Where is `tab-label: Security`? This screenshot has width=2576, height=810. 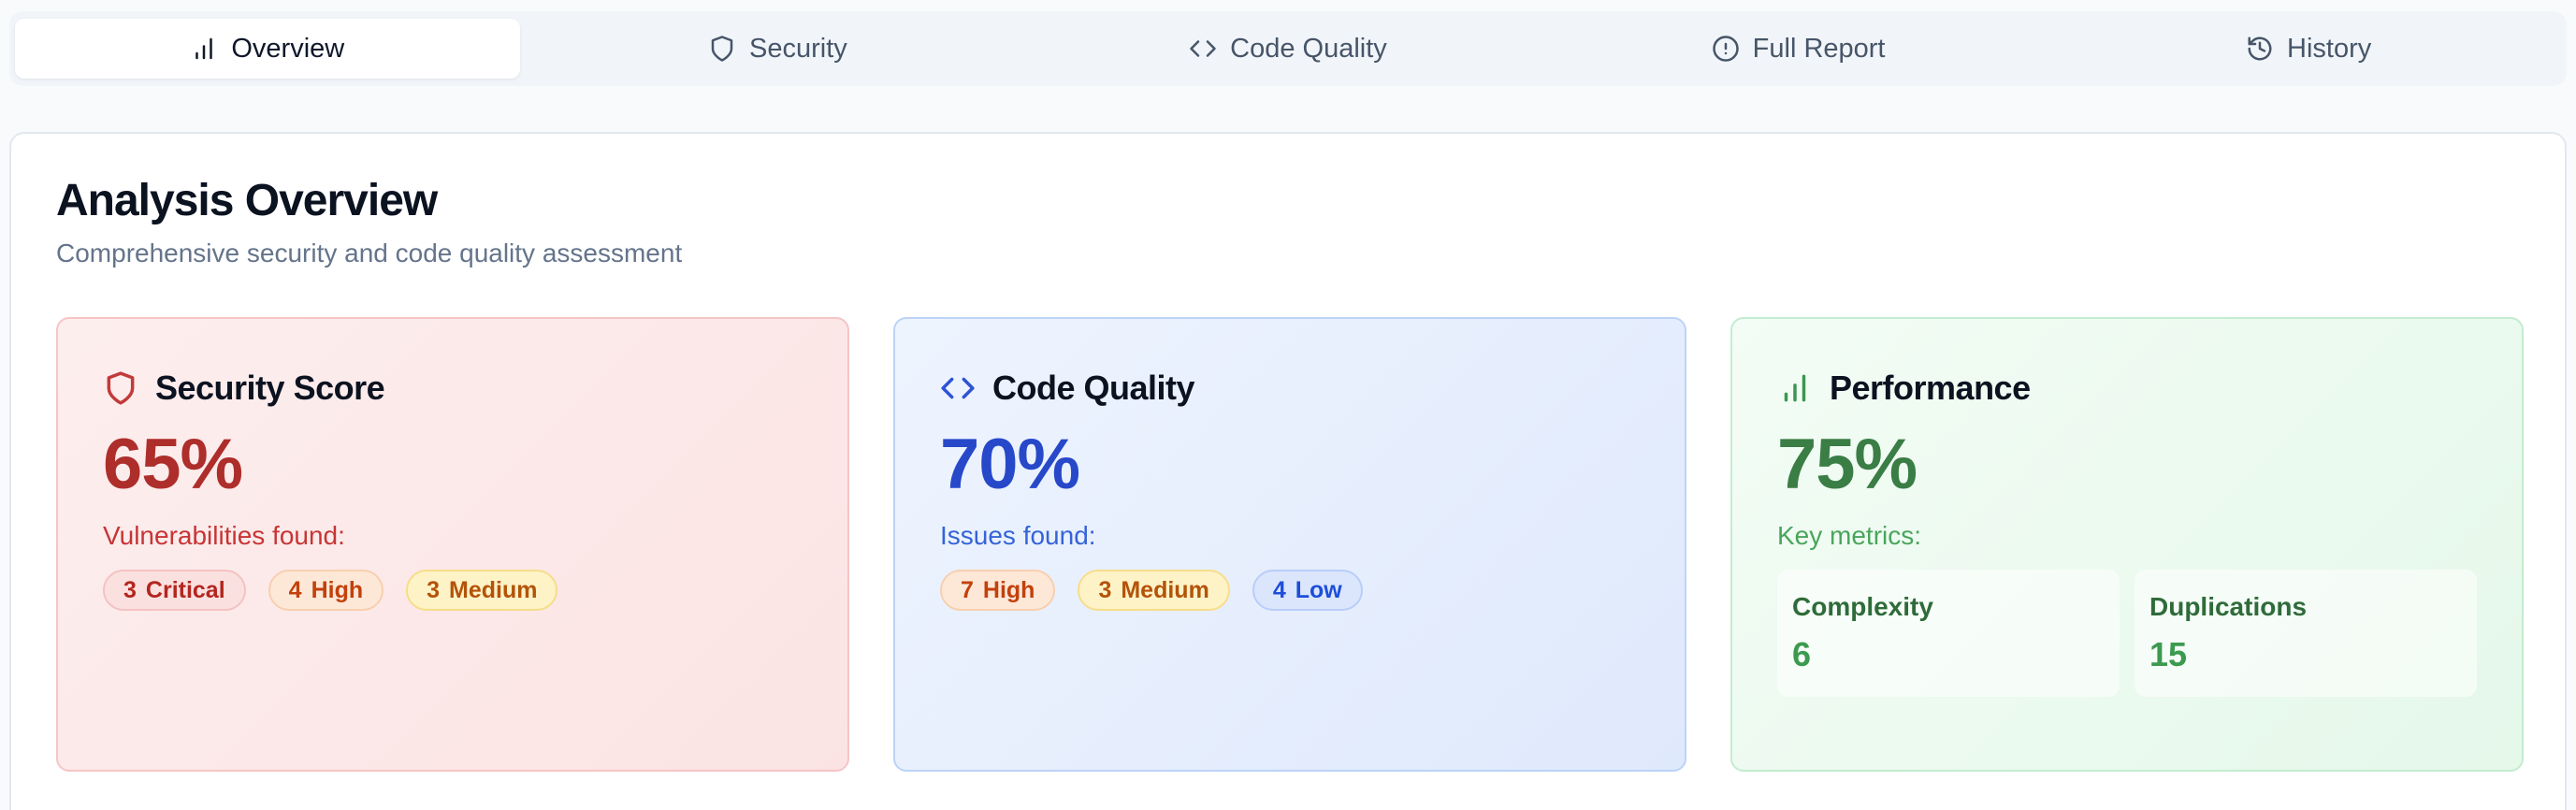 tab-label: Security is located at coordinates (798, 48).